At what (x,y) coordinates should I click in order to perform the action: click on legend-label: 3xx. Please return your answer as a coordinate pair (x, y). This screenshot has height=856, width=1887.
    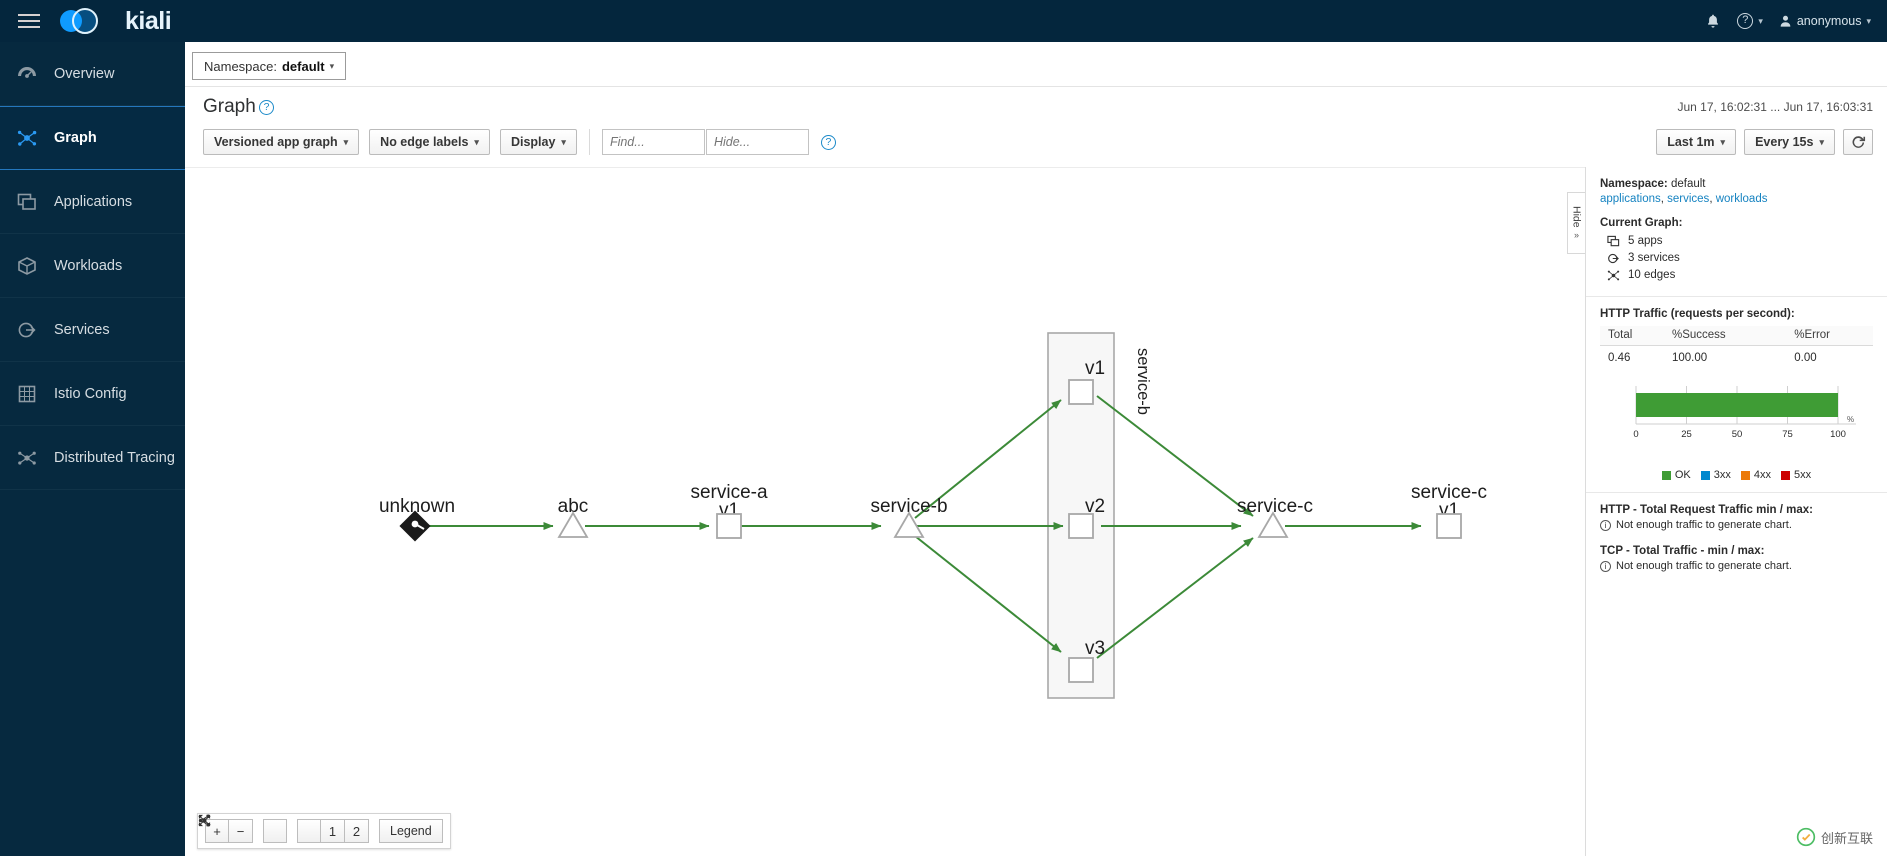
    Looking at the image, I should click on (1722, 475).